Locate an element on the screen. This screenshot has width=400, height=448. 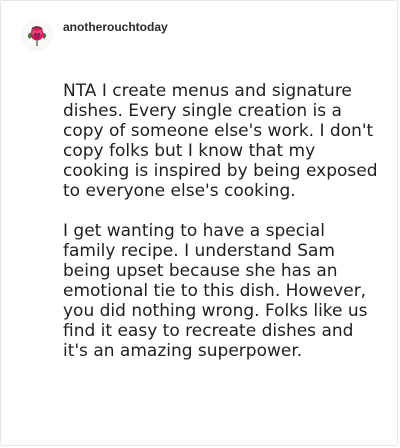
avatar is located at coordinates (37, 35).